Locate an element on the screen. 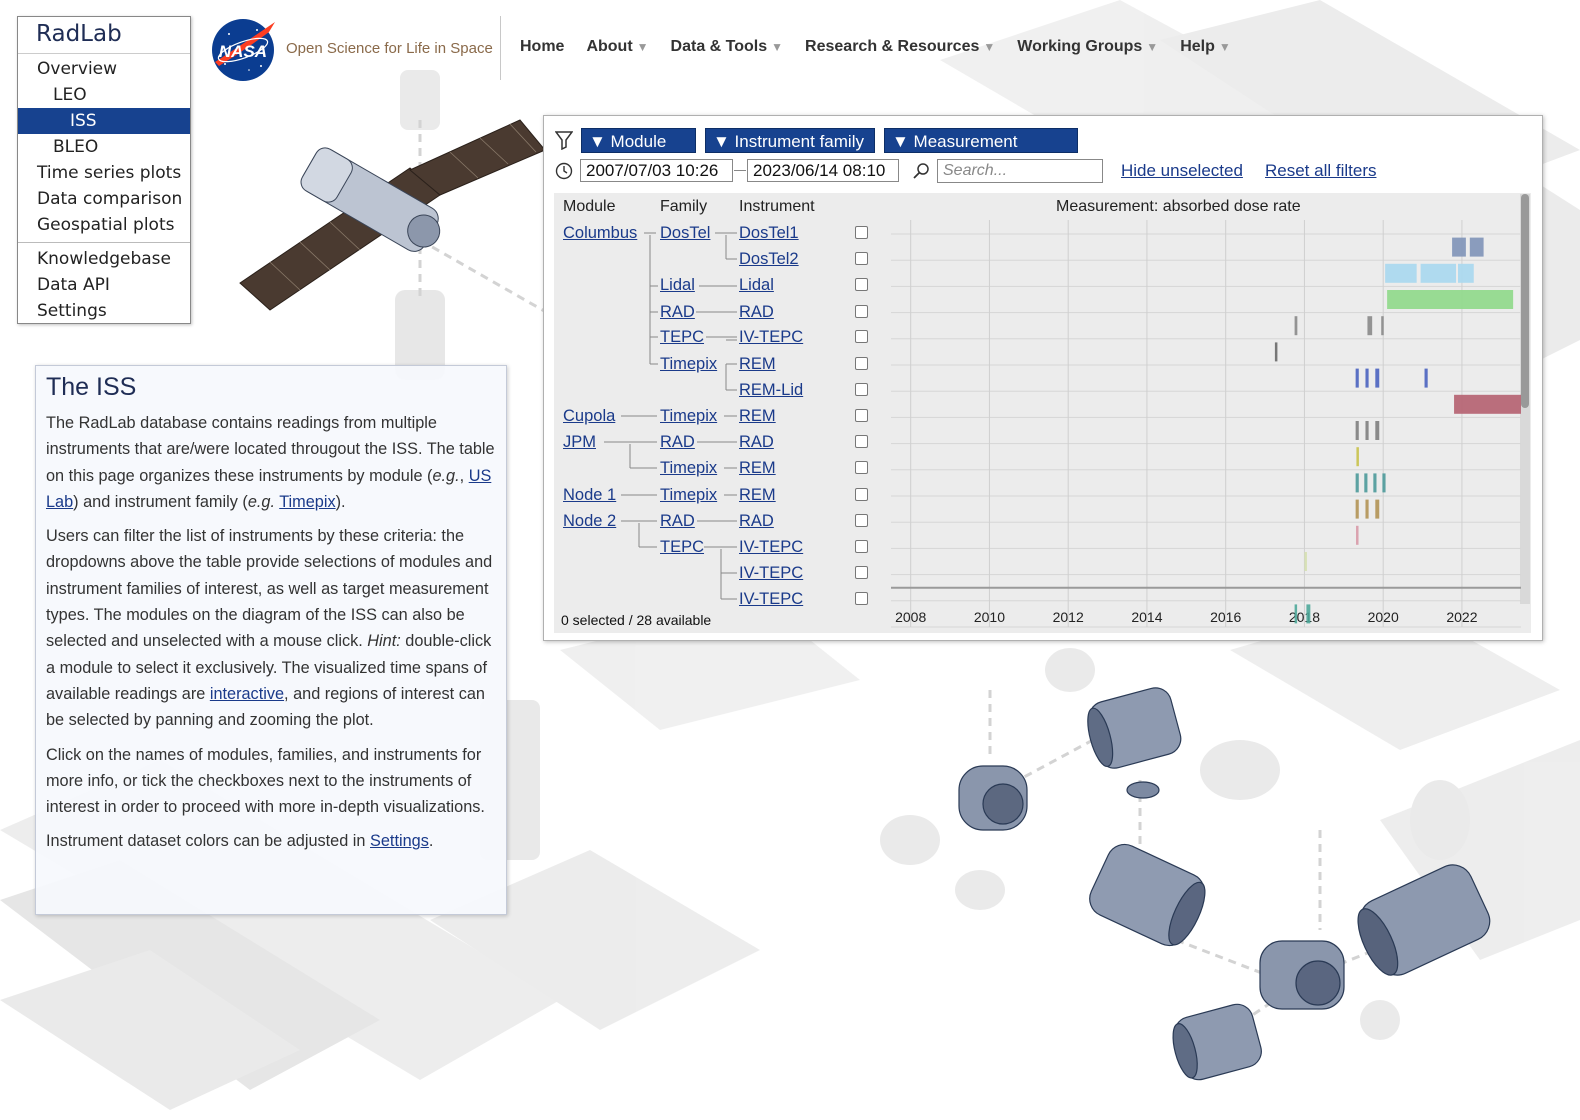  nav-item-overview: Overview is located at coordinates (104, 69).